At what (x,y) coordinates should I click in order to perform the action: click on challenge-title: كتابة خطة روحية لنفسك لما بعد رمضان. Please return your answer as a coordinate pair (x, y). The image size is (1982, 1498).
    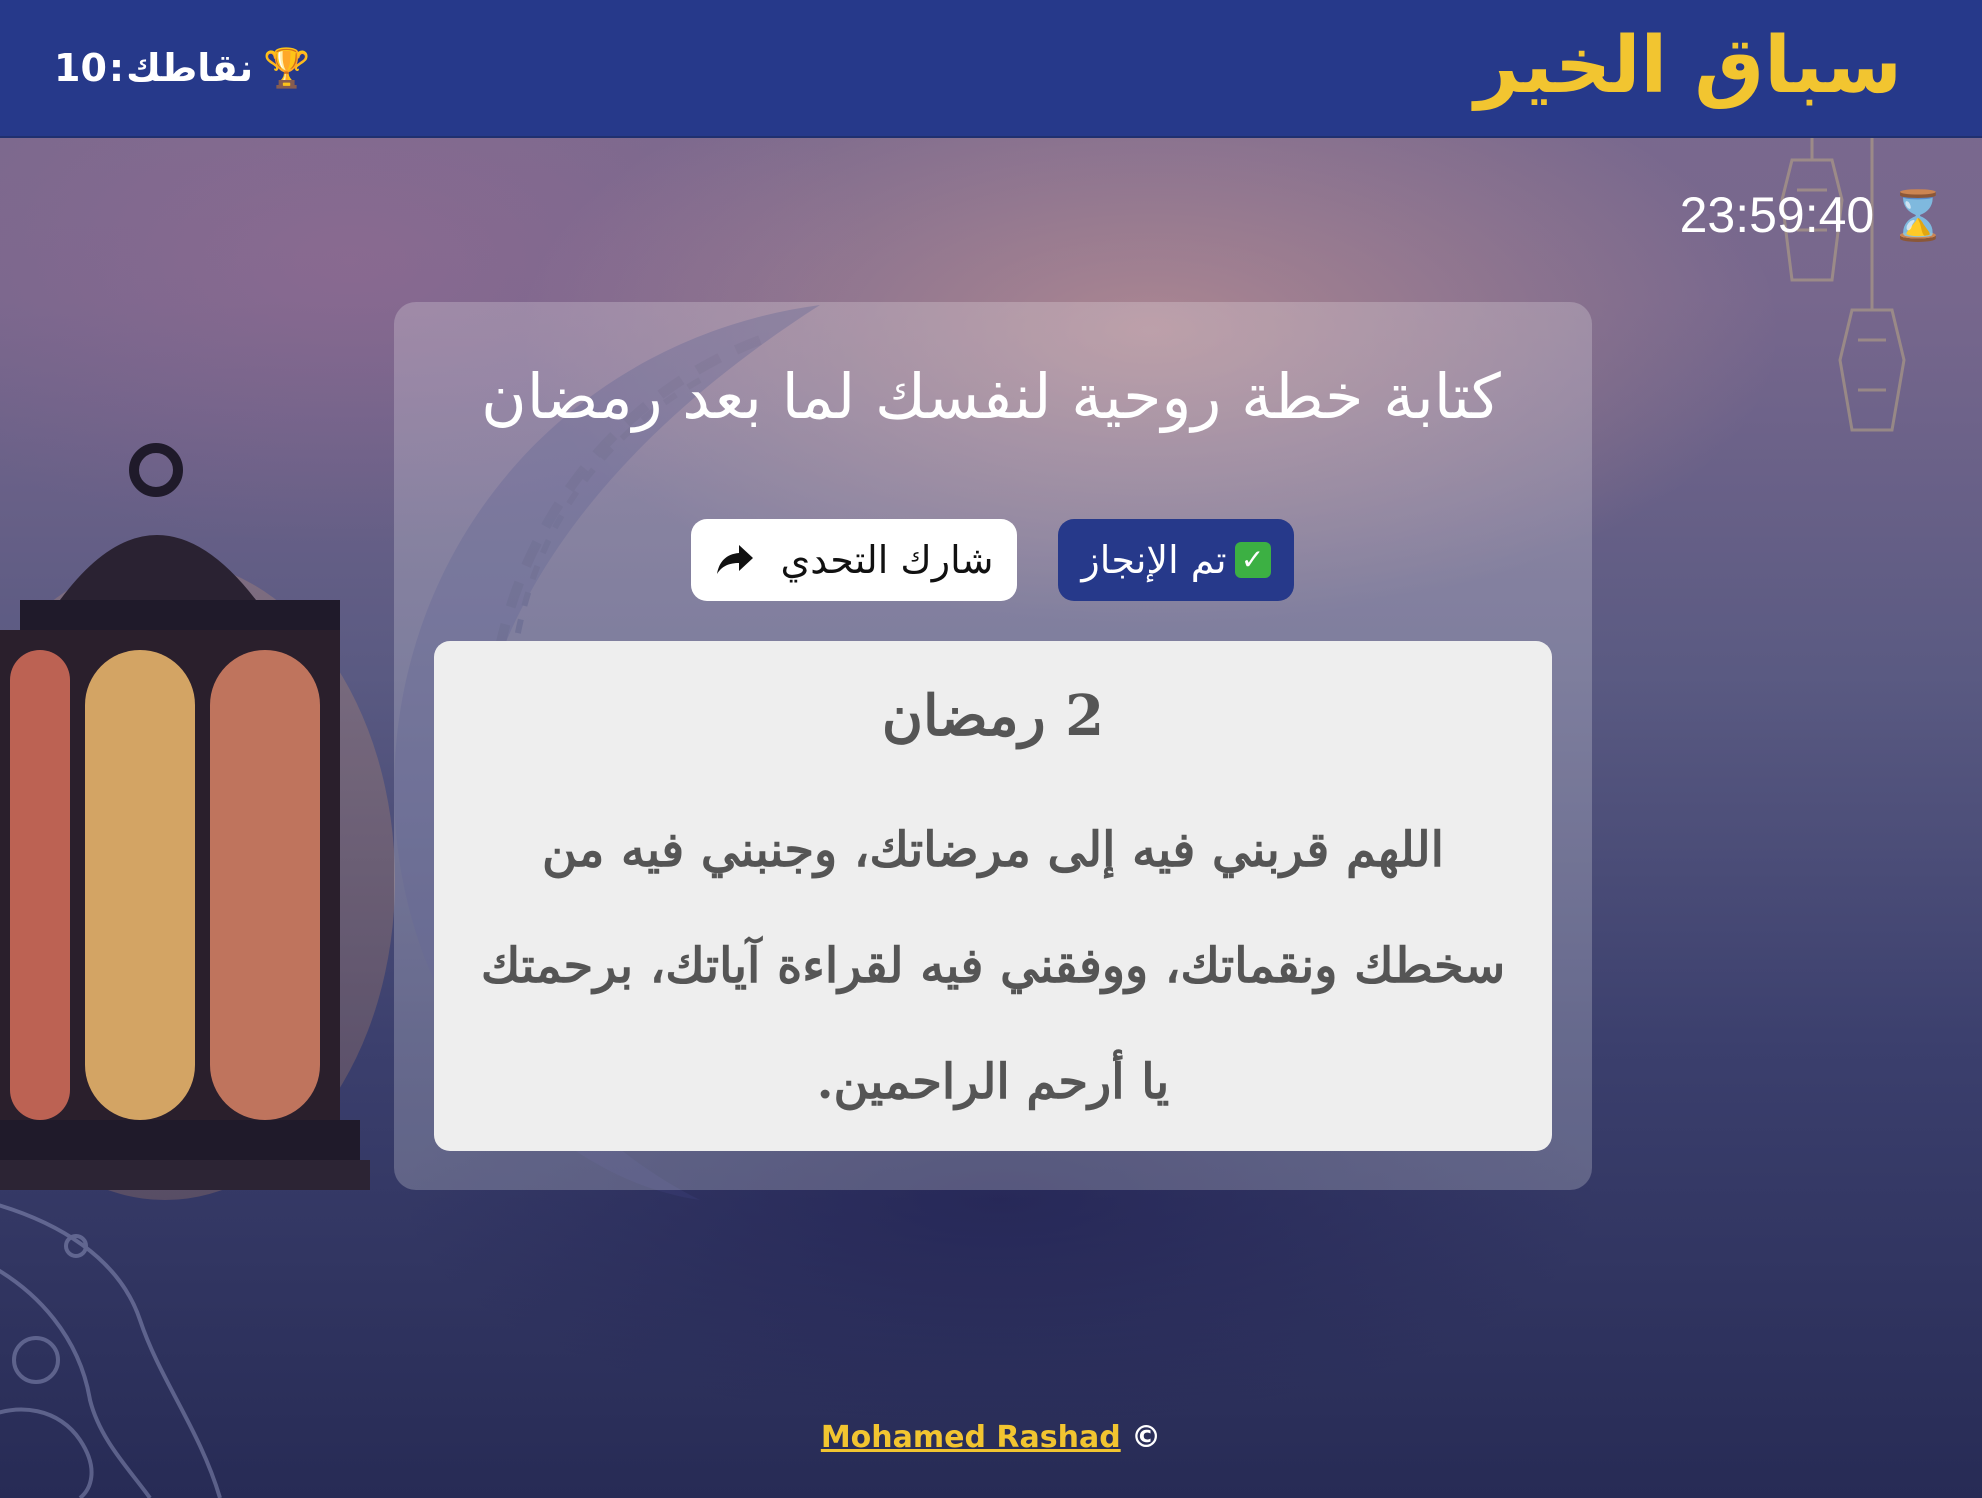
    Looking at the image, I should click on (991, 396).